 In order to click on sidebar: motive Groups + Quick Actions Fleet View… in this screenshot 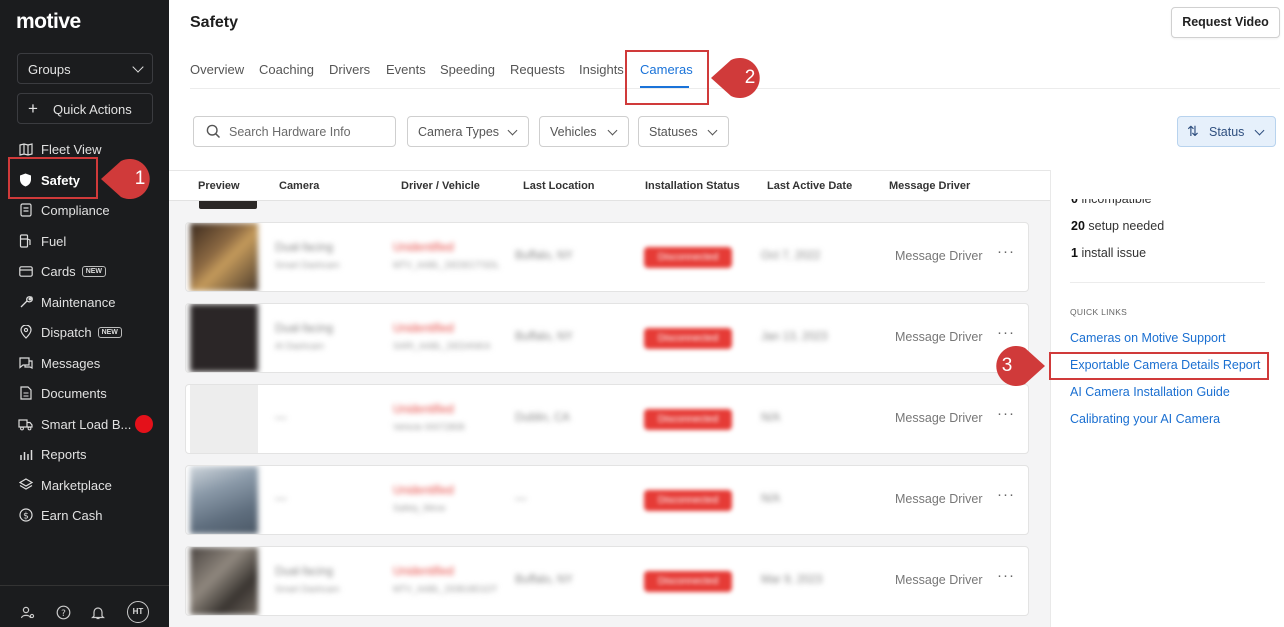, I will do `click(84, 313)`.